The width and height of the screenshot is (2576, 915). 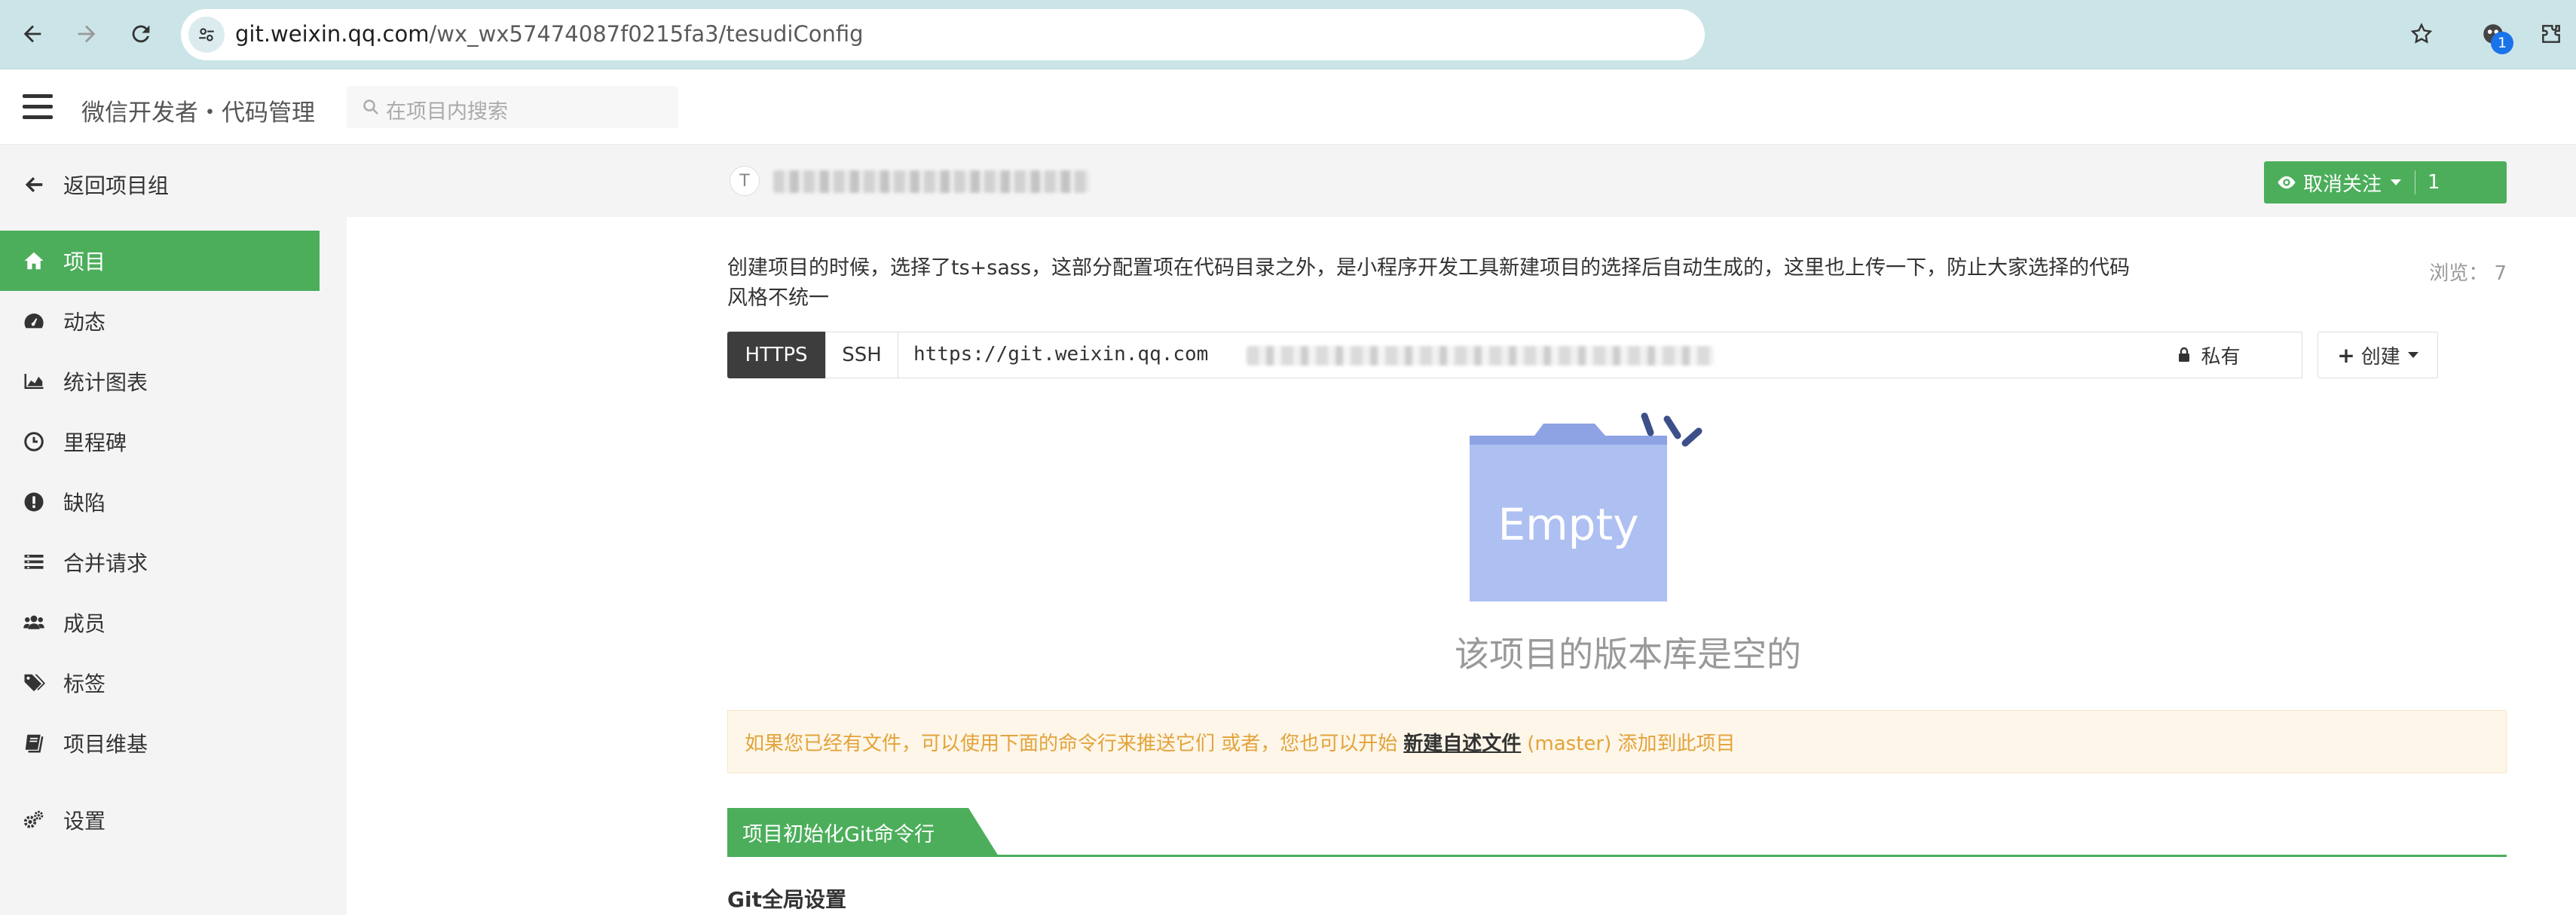 I want to click on sidebar-item-label: 合并请求, so click(x=105, y=563).